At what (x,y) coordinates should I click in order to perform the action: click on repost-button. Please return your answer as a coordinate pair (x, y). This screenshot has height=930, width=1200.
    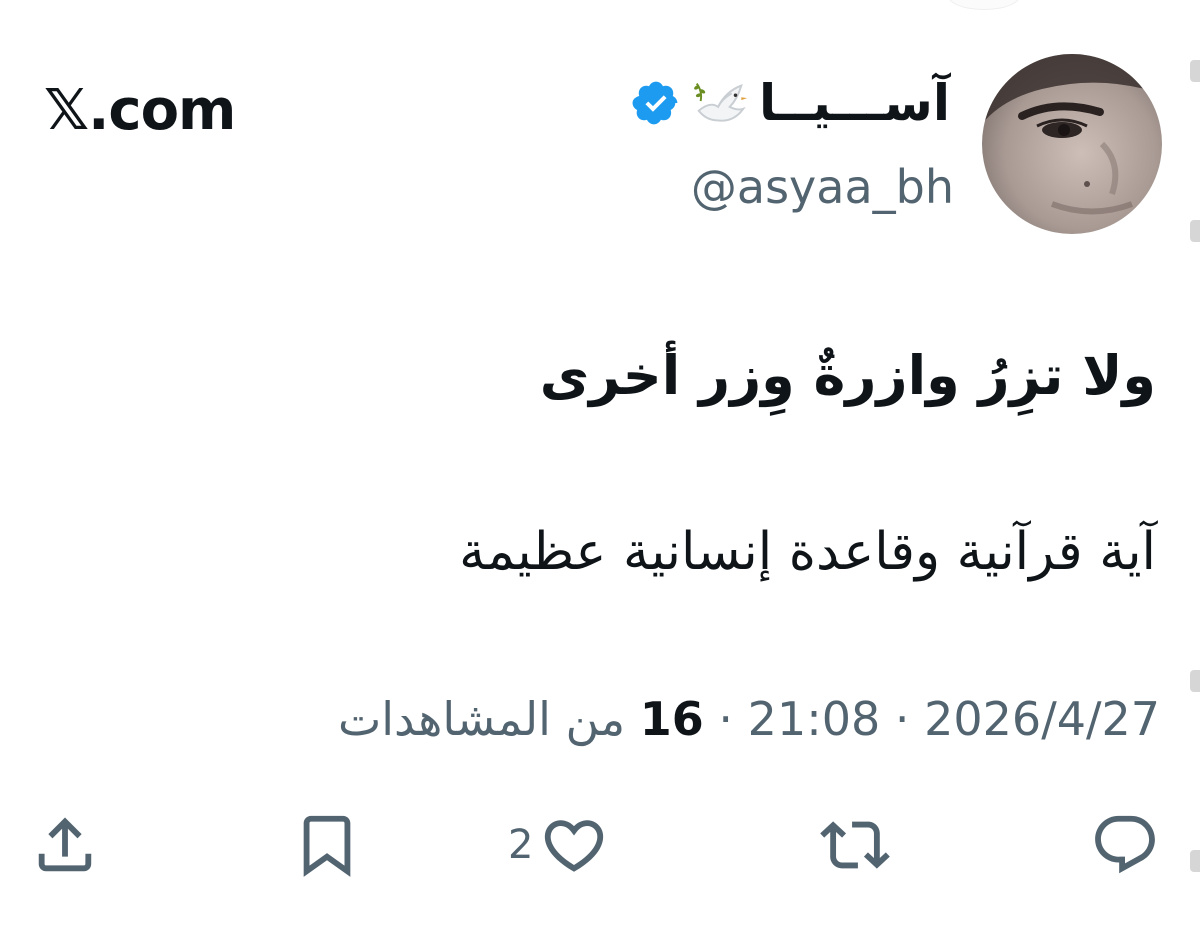
    Looking at the image, I should click on (855, 845).